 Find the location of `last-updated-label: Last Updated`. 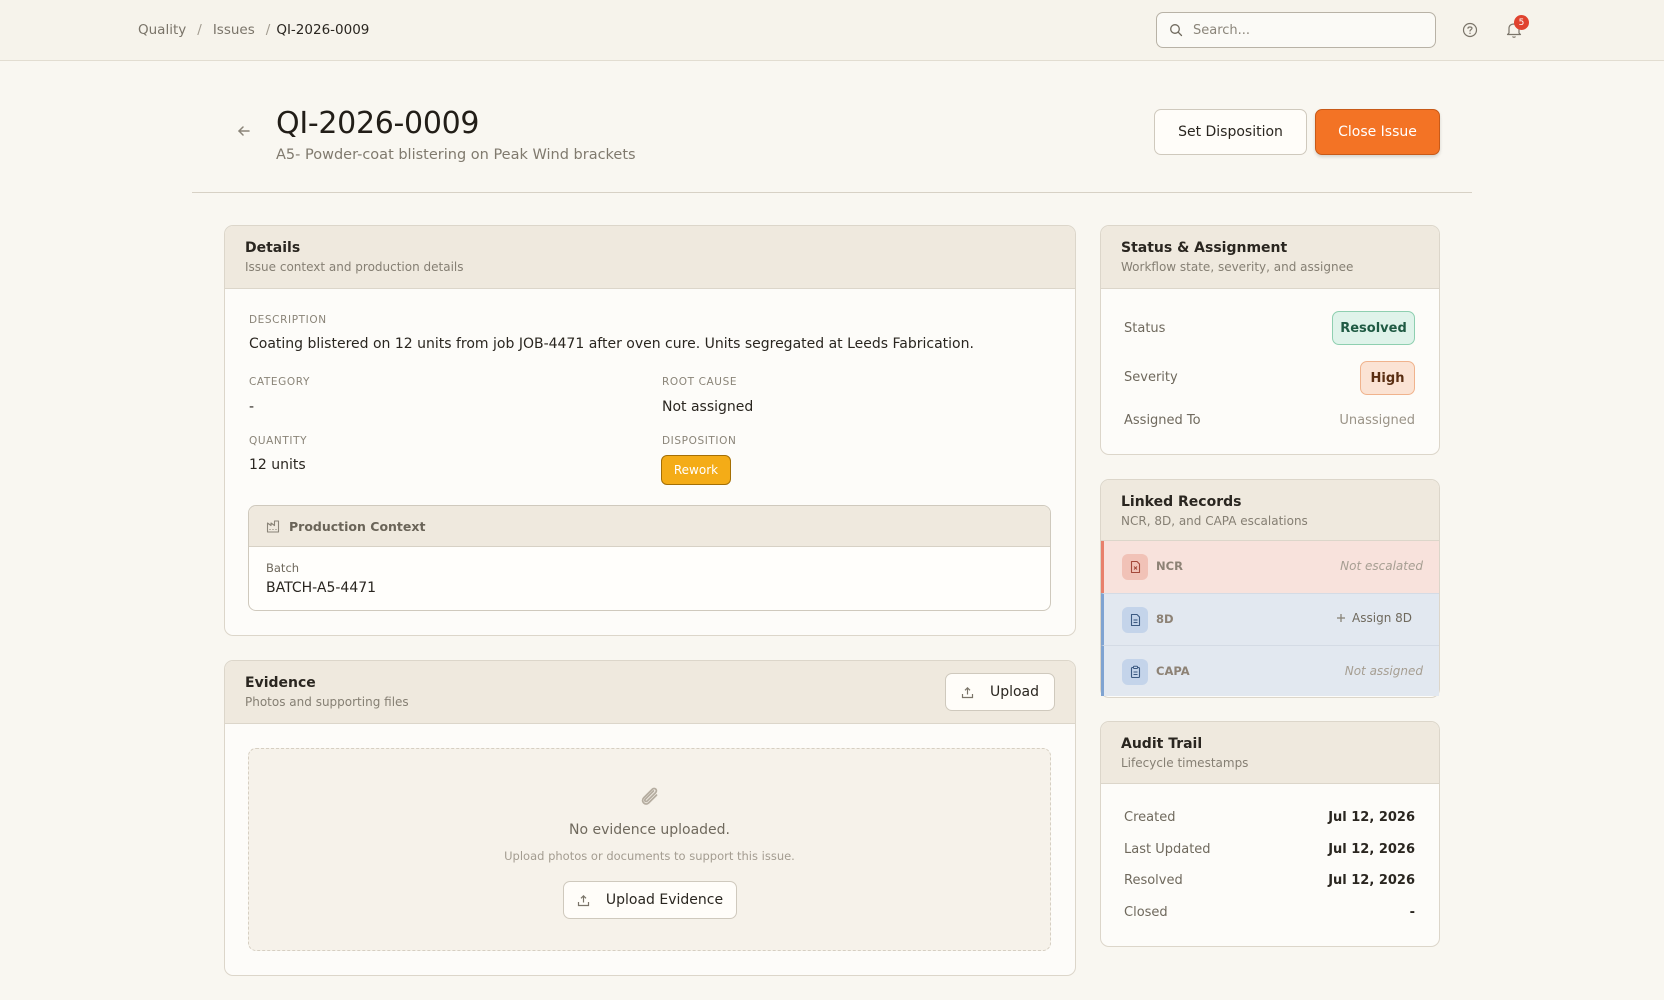

last-updated-label: Last Updated is located at coordinates (1167, 849).